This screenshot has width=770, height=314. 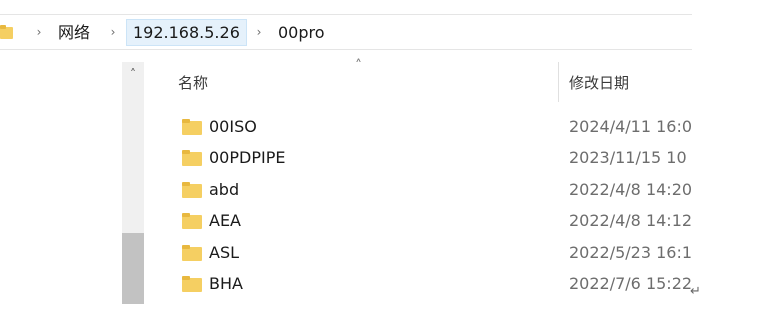 What do you see at coordinates (301, 32) in the screenshot?
I see `breadcrumb-current-folder: 00pro` at bounding box center [301, 32].